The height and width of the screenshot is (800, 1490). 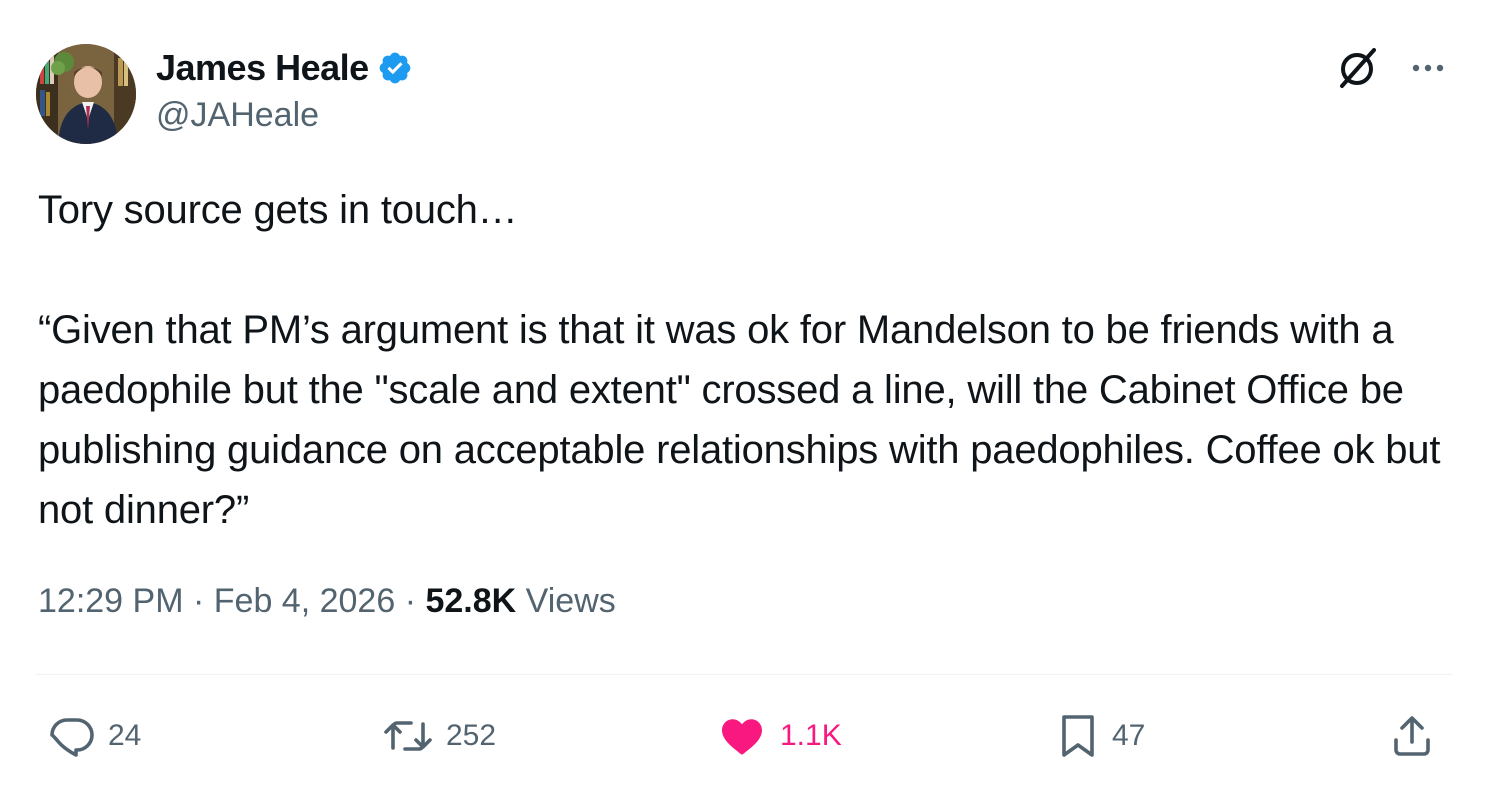 I want to click on repost-count: 252, so click(x=471, y=735).